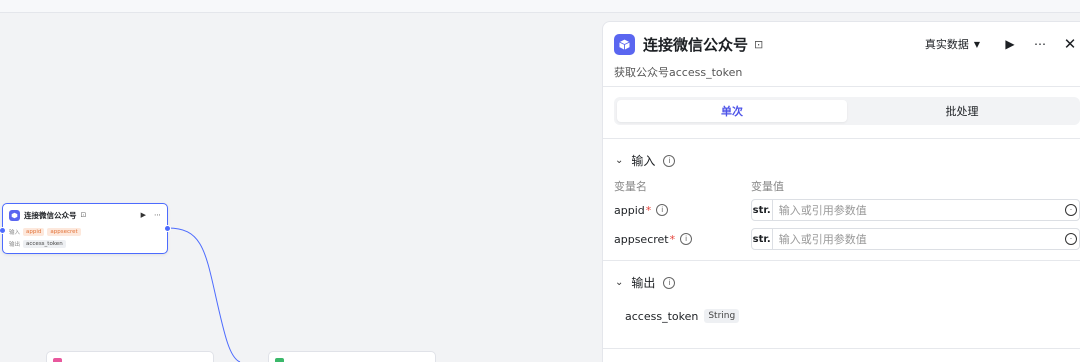 The image size is (1080, 362). I want to click on output-section-header: ⌄ 输出 i, so click(645, 282).